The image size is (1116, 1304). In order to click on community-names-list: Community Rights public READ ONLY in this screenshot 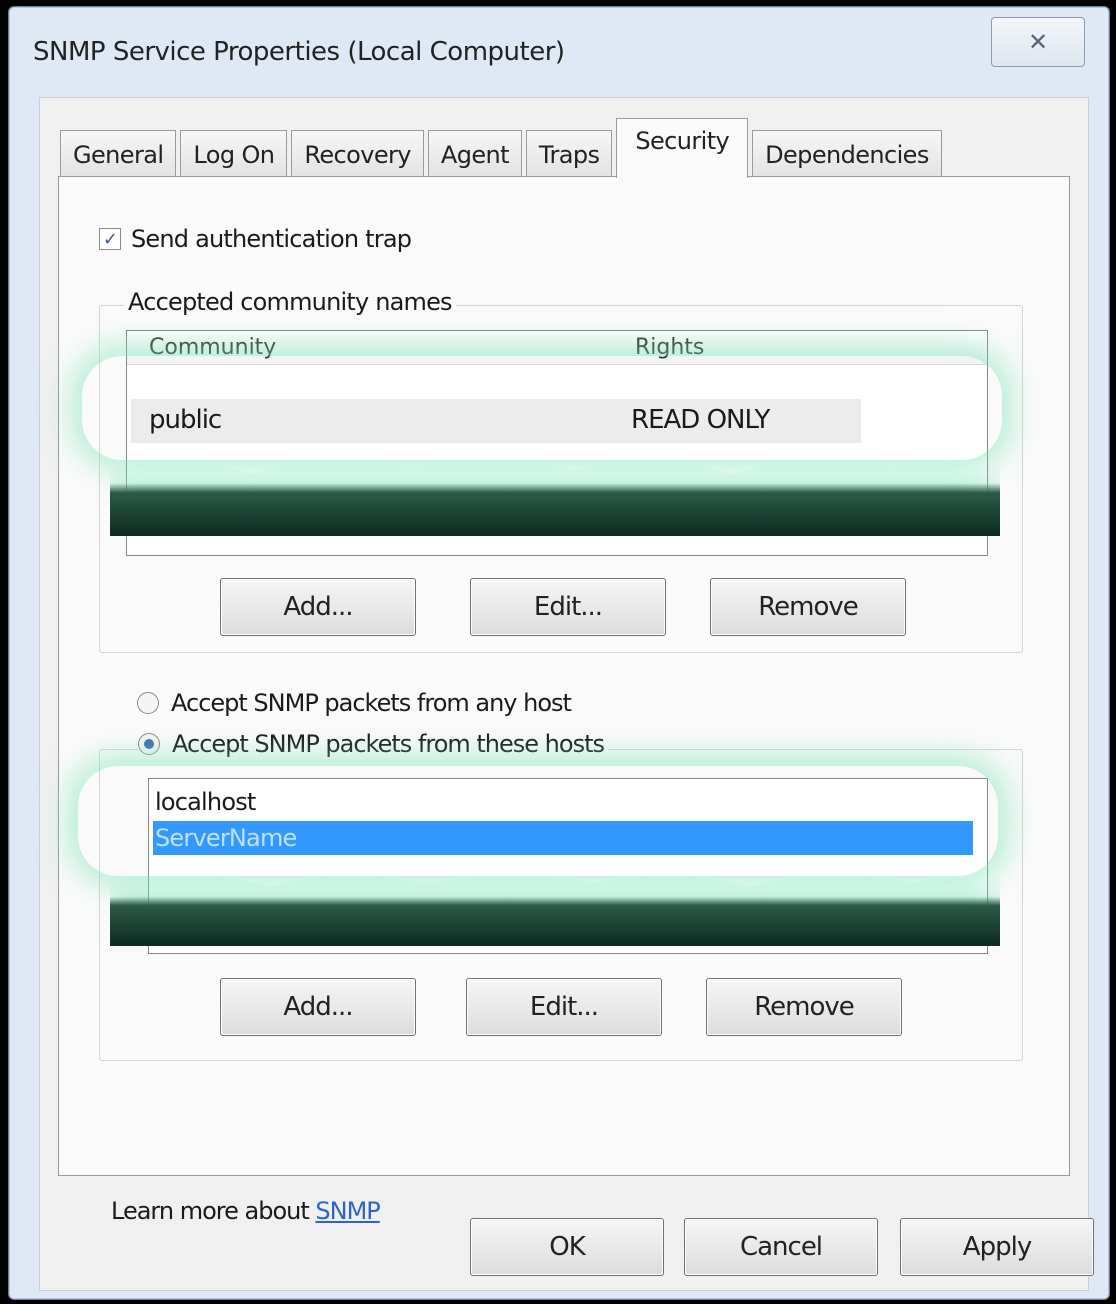, I will do `click(557, 443)`.